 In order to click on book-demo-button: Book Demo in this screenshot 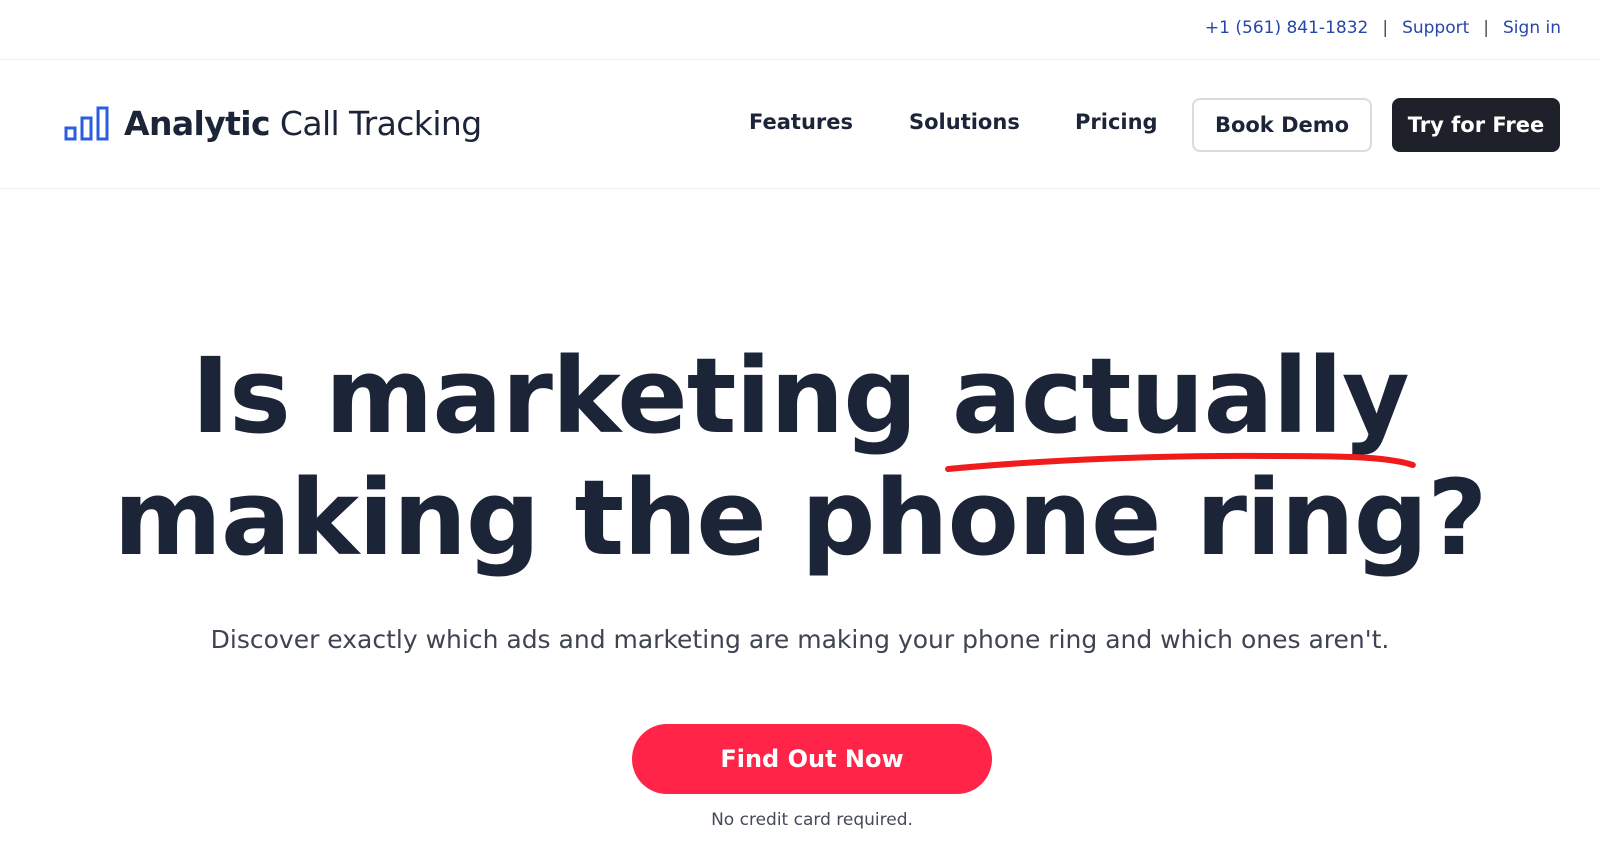, I will do `click(1282, 125)`.